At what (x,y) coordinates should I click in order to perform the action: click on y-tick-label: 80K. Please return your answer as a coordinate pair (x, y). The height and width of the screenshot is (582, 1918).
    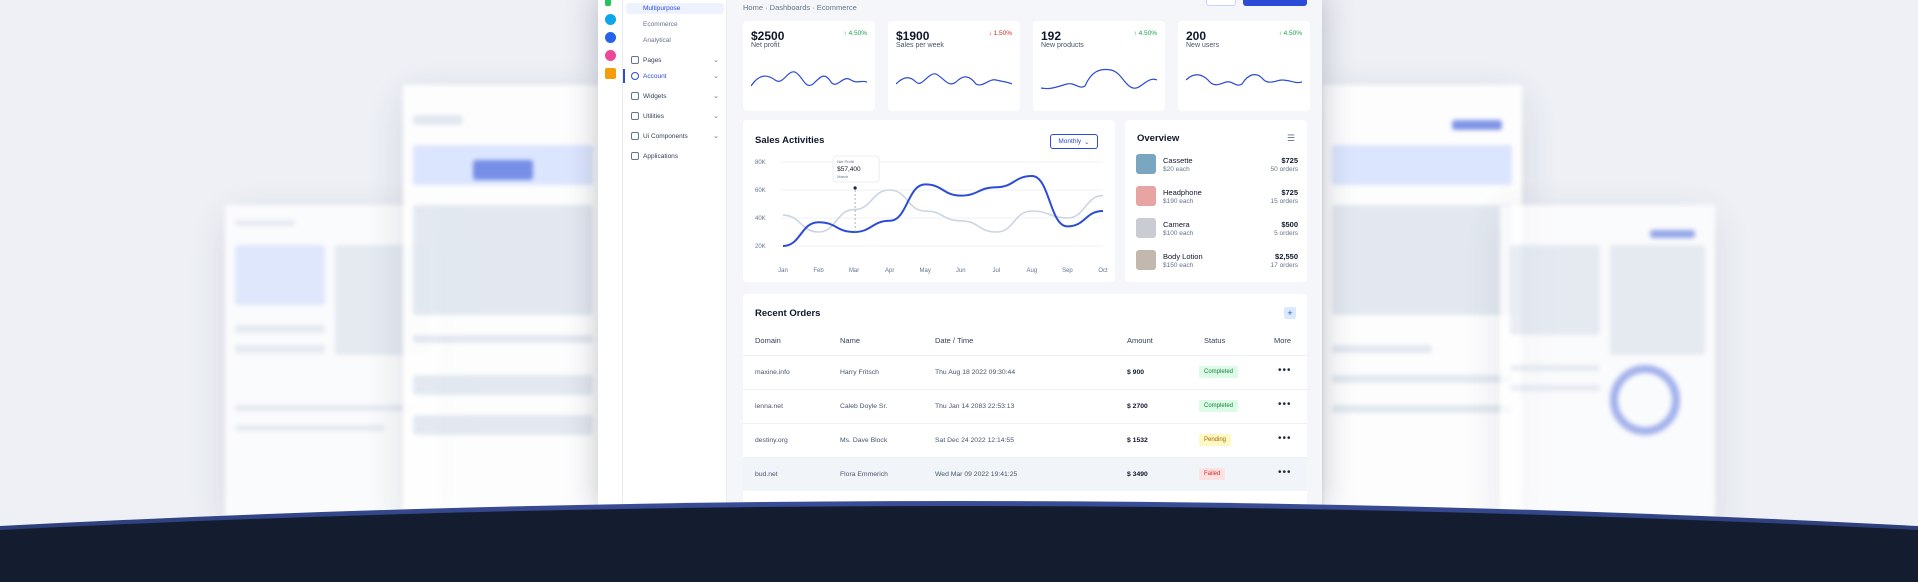
    Looking at the image, I should click on (760, 163).